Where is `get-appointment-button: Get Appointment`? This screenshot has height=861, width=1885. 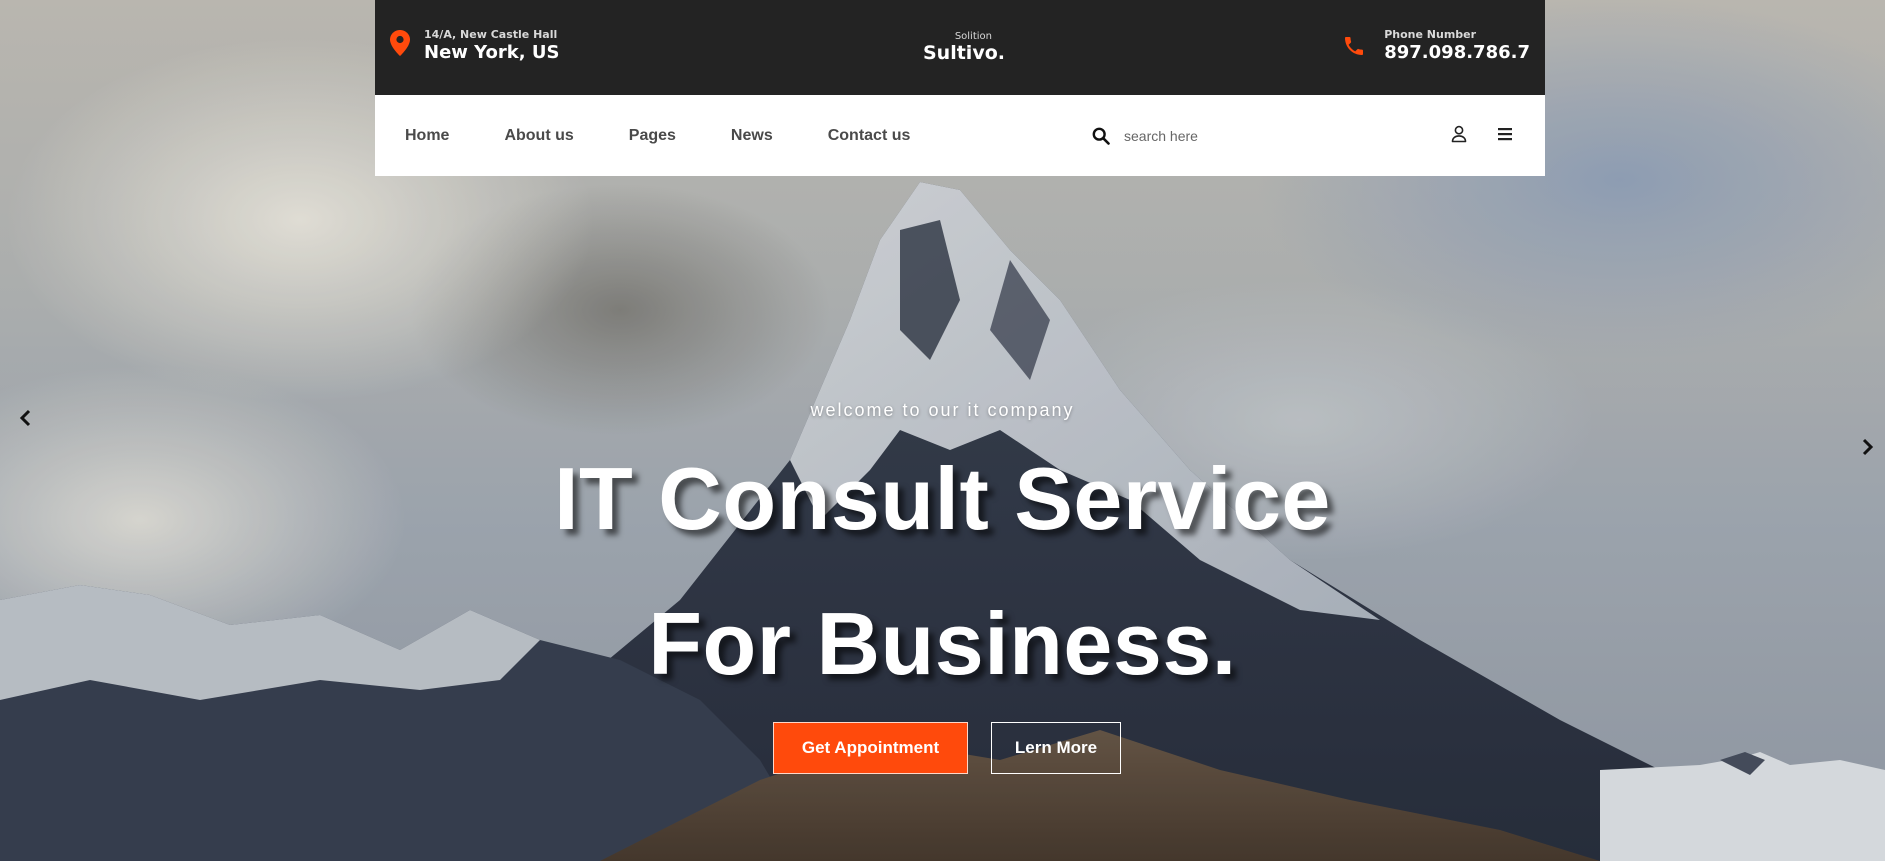
get-appointment-button: Get Appointment is located at coordinates (870, 748).